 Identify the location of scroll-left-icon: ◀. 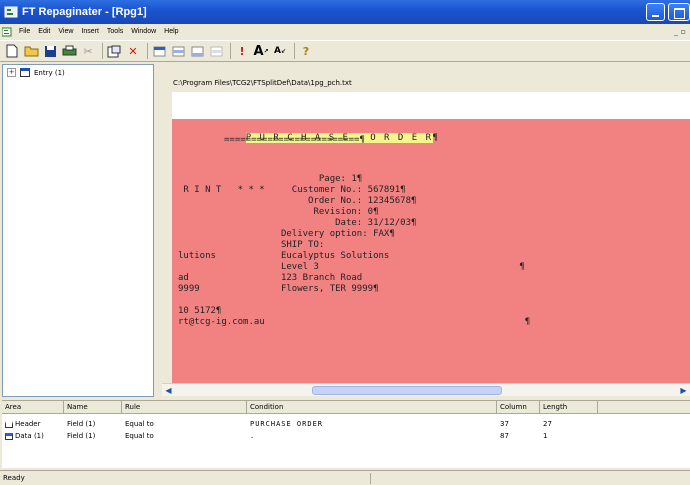
(168, 390).